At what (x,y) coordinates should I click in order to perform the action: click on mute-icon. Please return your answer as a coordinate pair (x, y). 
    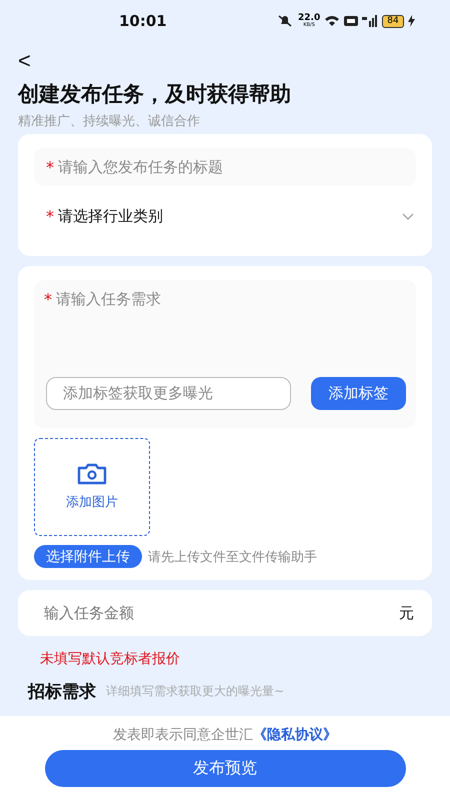
    Looking at the image, I should click on (285, 21).